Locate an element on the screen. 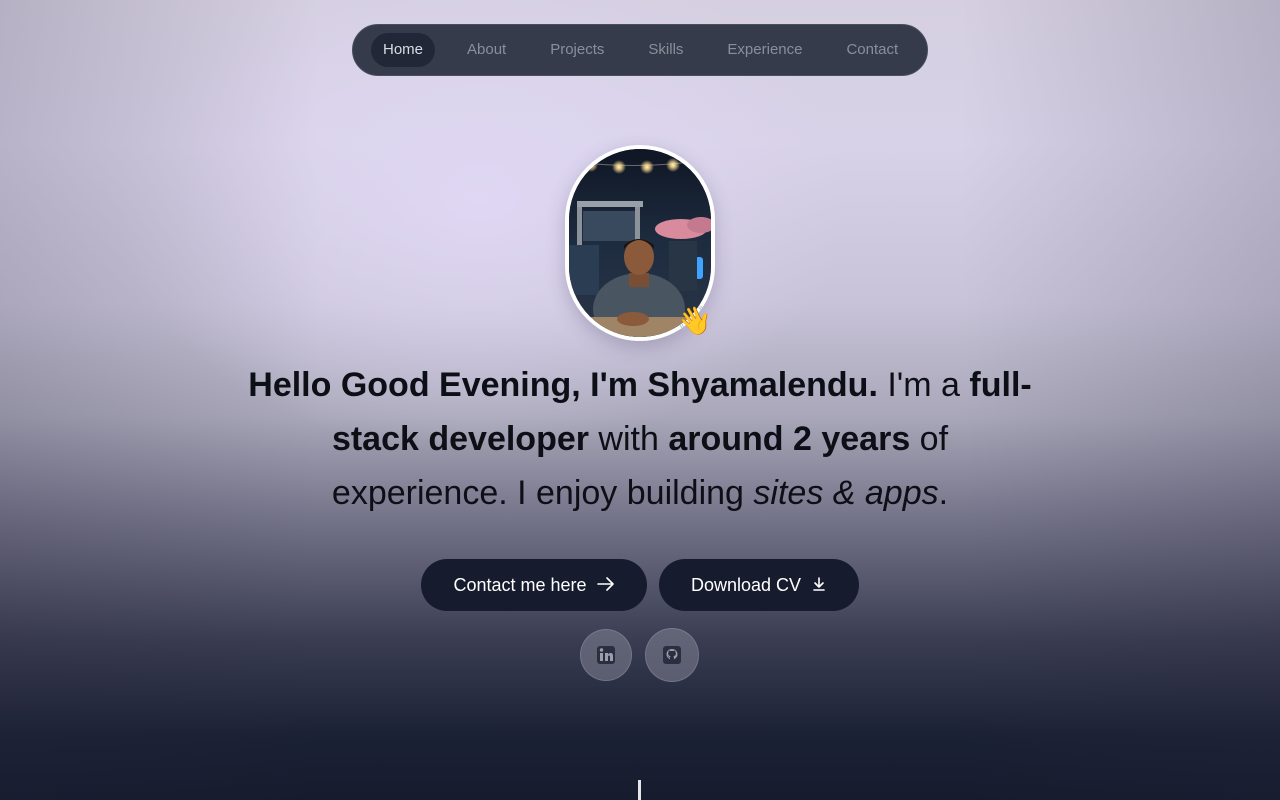 The height and width of the screenshot is (800, 1280). with-text: with is located at coordinates (628, 439).